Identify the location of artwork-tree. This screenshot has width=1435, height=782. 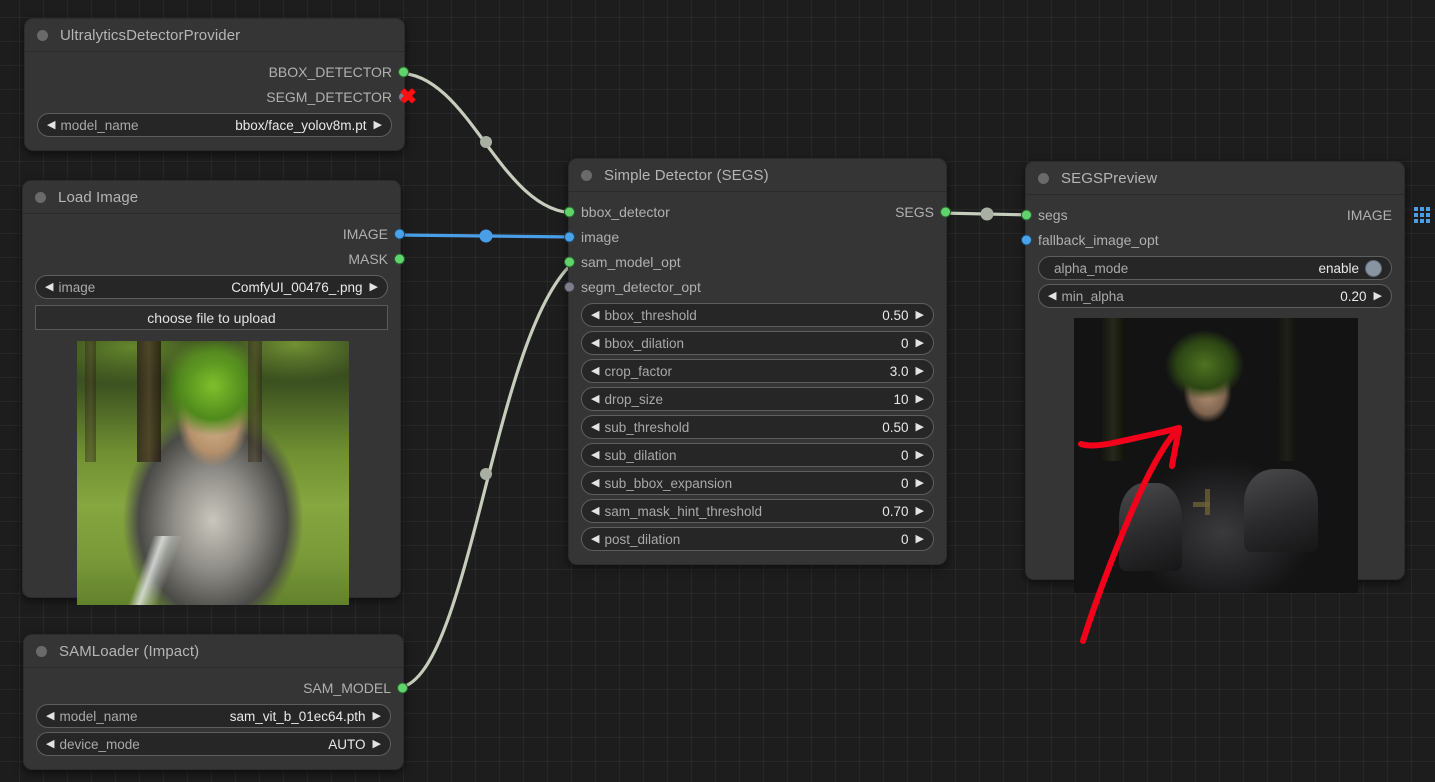
(91, 402).